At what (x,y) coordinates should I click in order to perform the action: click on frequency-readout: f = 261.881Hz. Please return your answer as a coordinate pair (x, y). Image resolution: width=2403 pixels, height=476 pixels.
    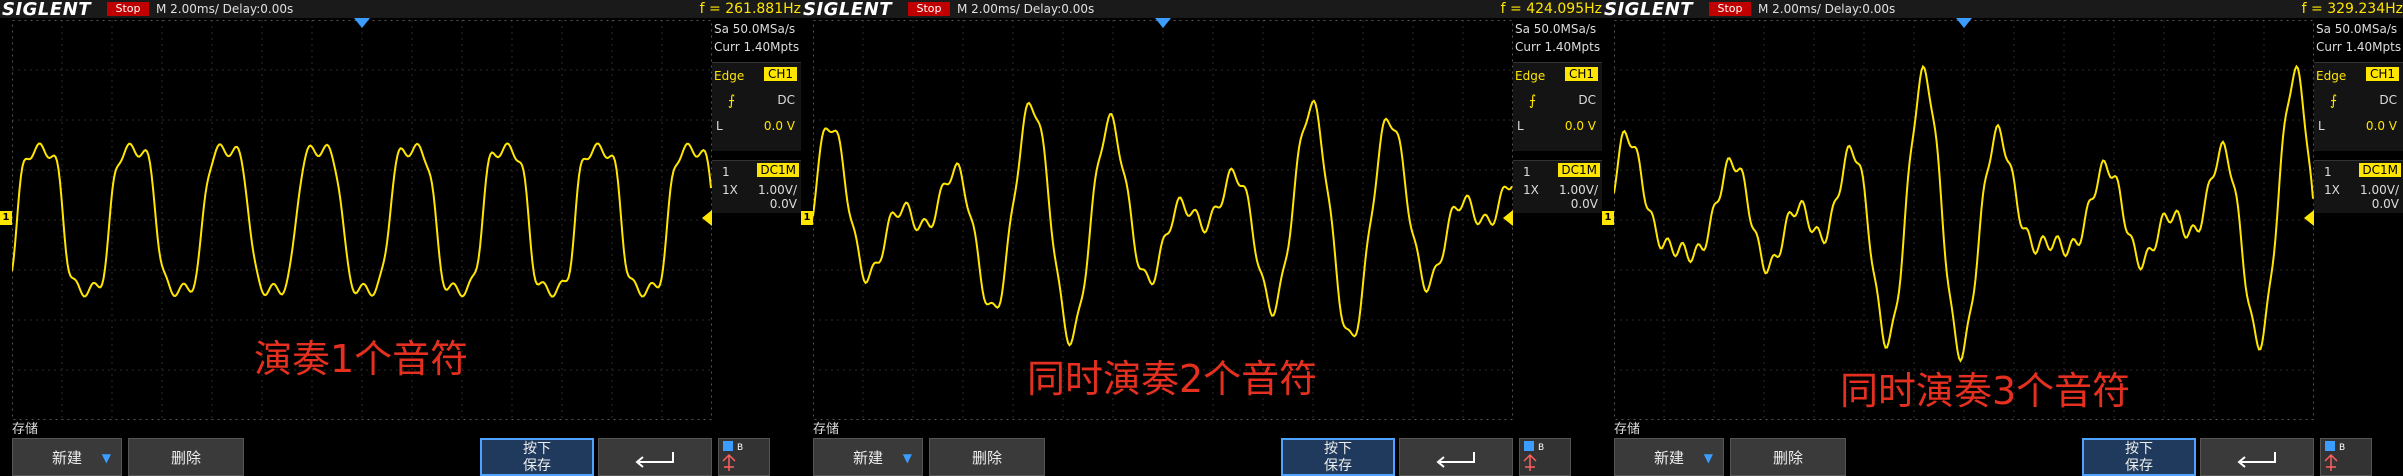
    Looking at the image, I should click on (750, 9).